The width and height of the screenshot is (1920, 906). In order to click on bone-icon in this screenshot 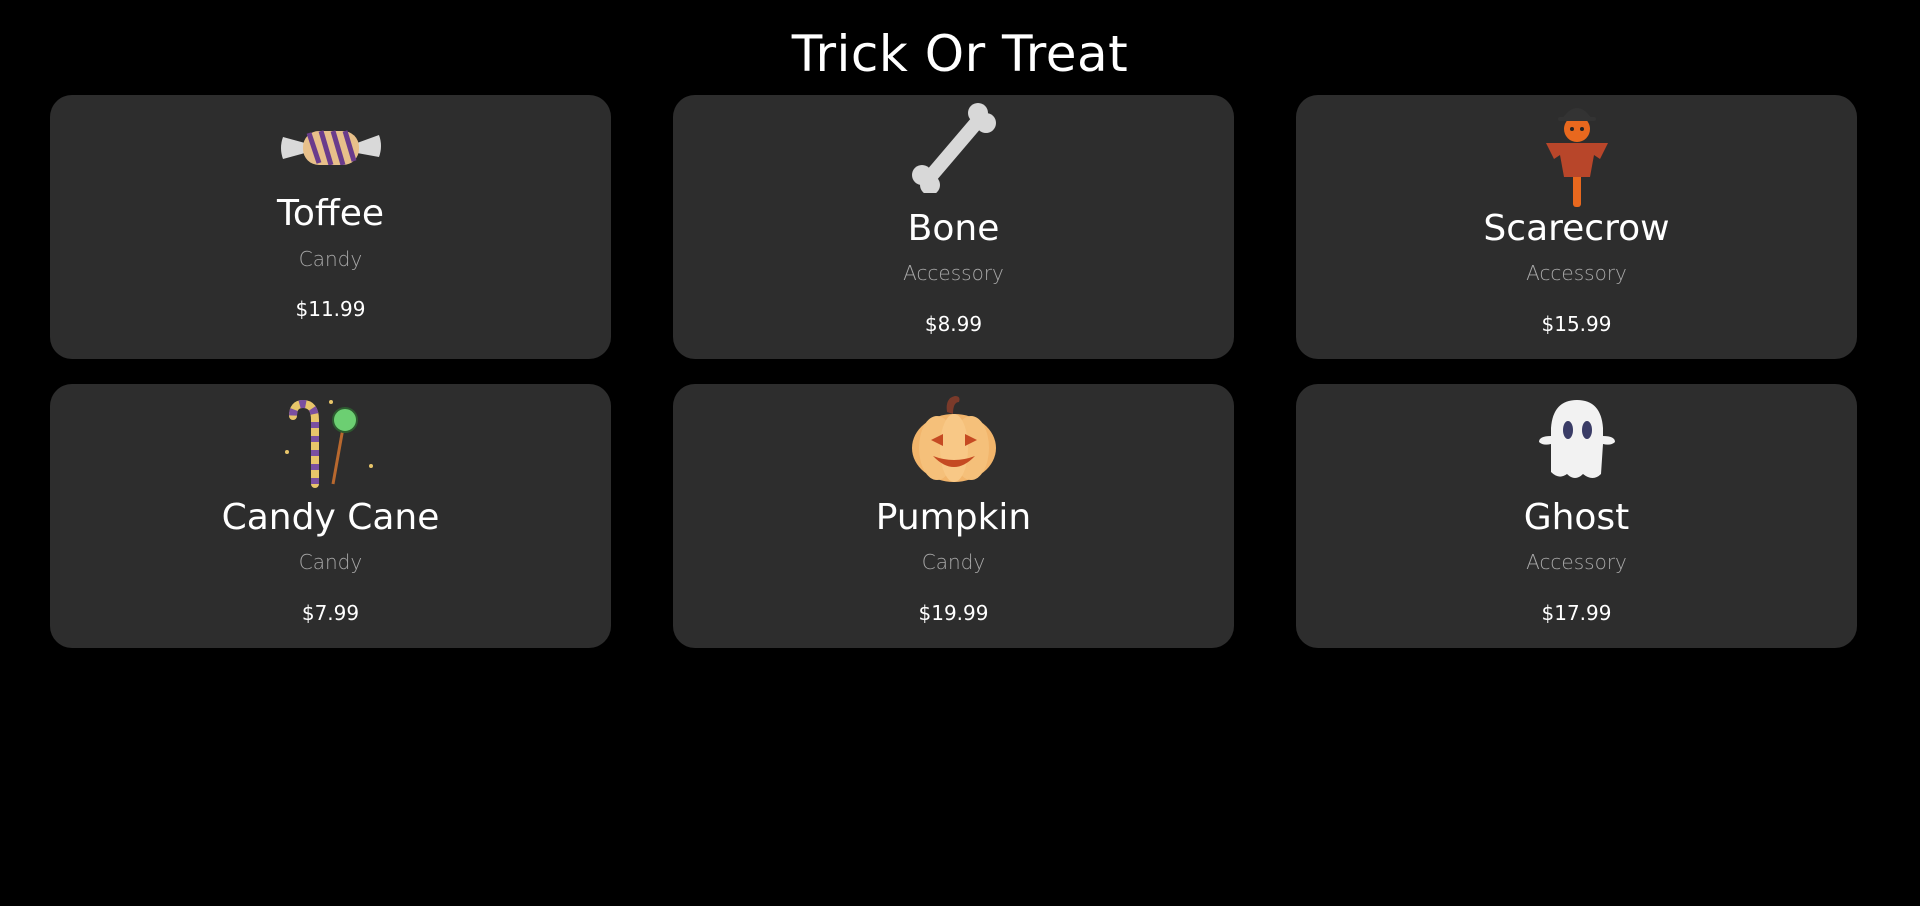, I will do `click(953, 153)`.